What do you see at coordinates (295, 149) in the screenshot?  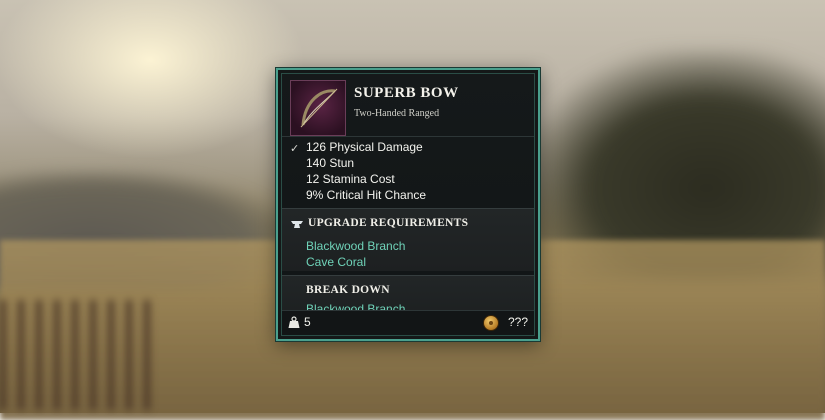 I see `check-icon: ✓` at bounding box center [295, 149].